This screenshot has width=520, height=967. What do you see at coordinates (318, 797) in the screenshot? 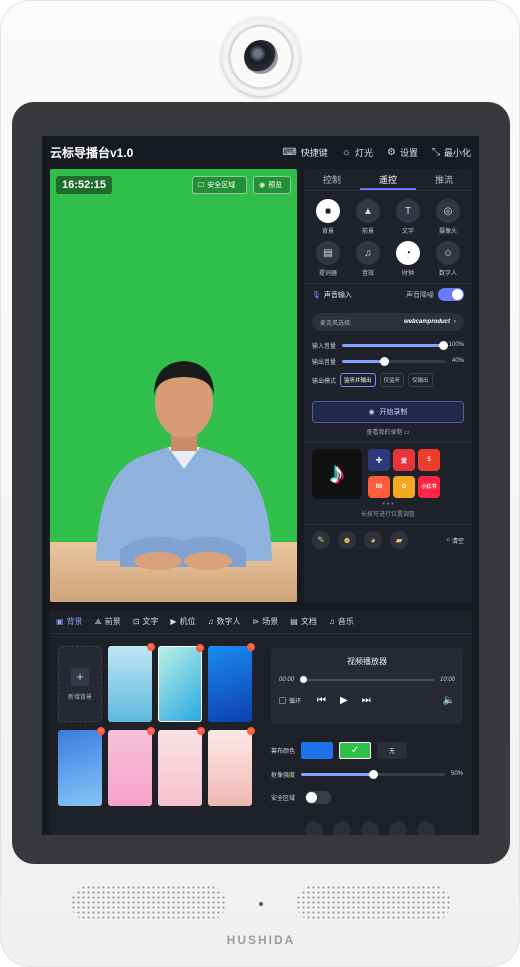
I see `safe-area-toggle` at bounding box center [318, 797].